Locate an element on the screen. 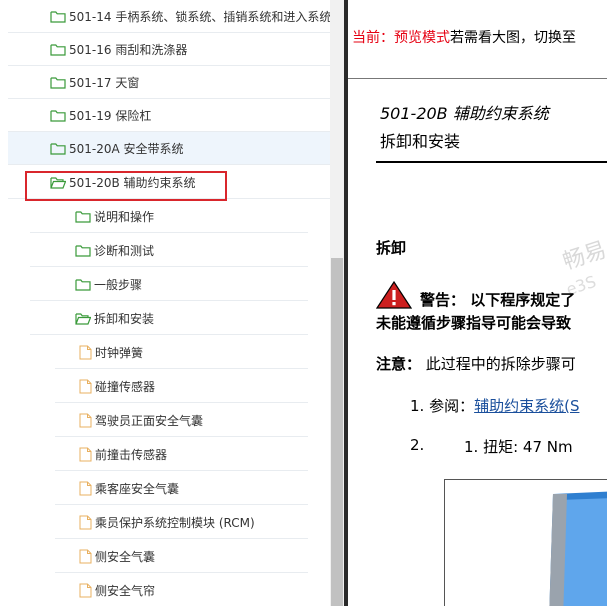 The image size is (607, 606). tree-item-side-airbag: 侧安全气囊 is located at coordinates (181, 556).